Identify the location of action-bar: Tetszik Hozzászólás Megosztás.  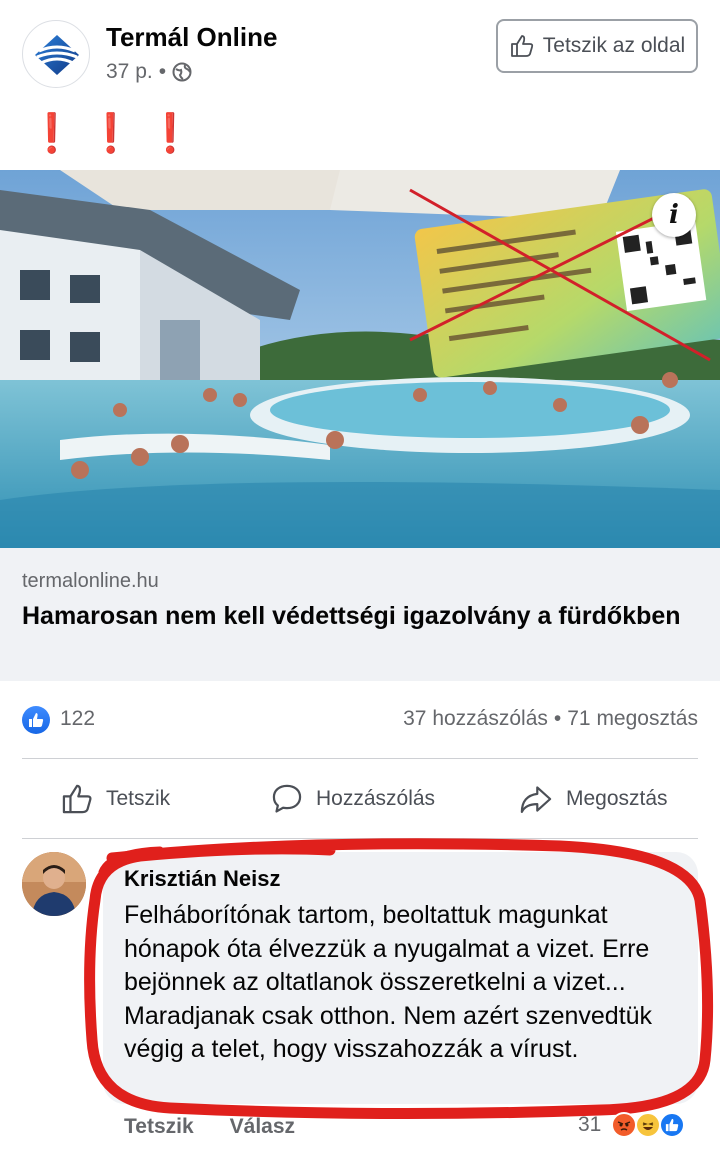
(360, 799).